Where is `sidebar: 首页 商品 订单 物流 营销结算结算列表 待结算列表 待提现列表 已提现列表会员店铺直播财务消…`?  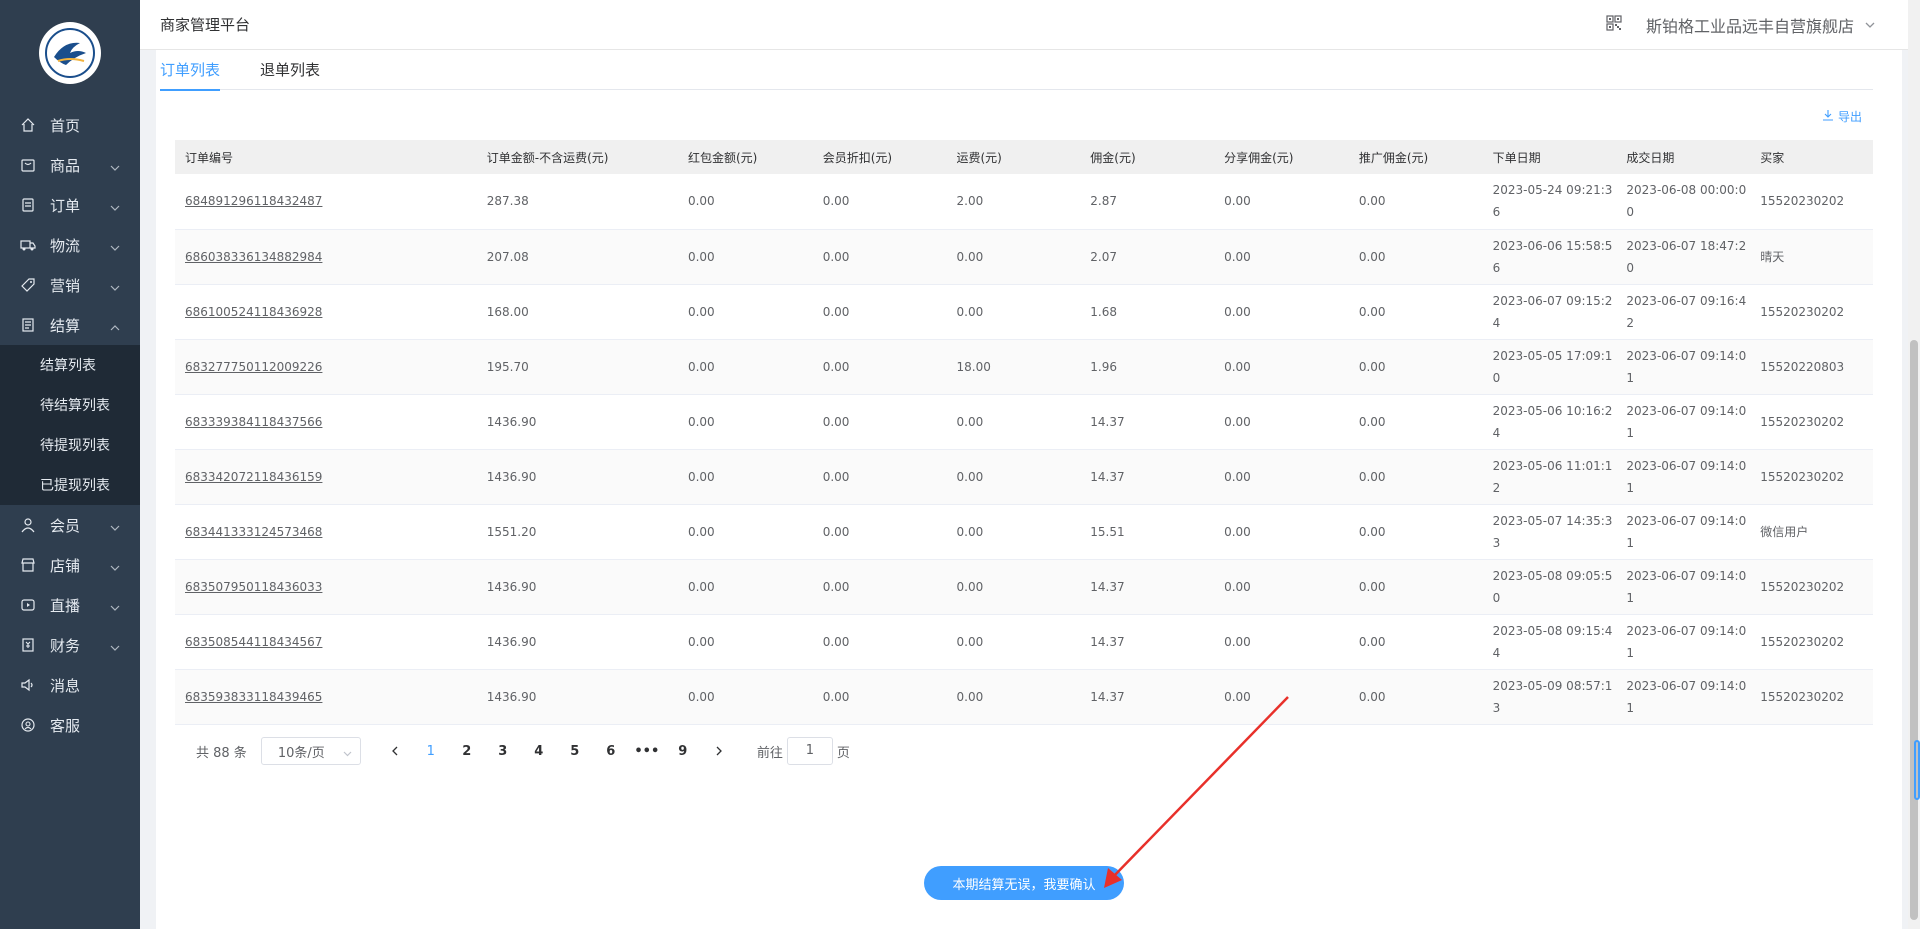
sidebar: 首页 商品 订单 物流 营销结算结算列表 待结算列表 待提现列表 已提现列表会员店铺直播财务消… is located at coordinates (70, 464).